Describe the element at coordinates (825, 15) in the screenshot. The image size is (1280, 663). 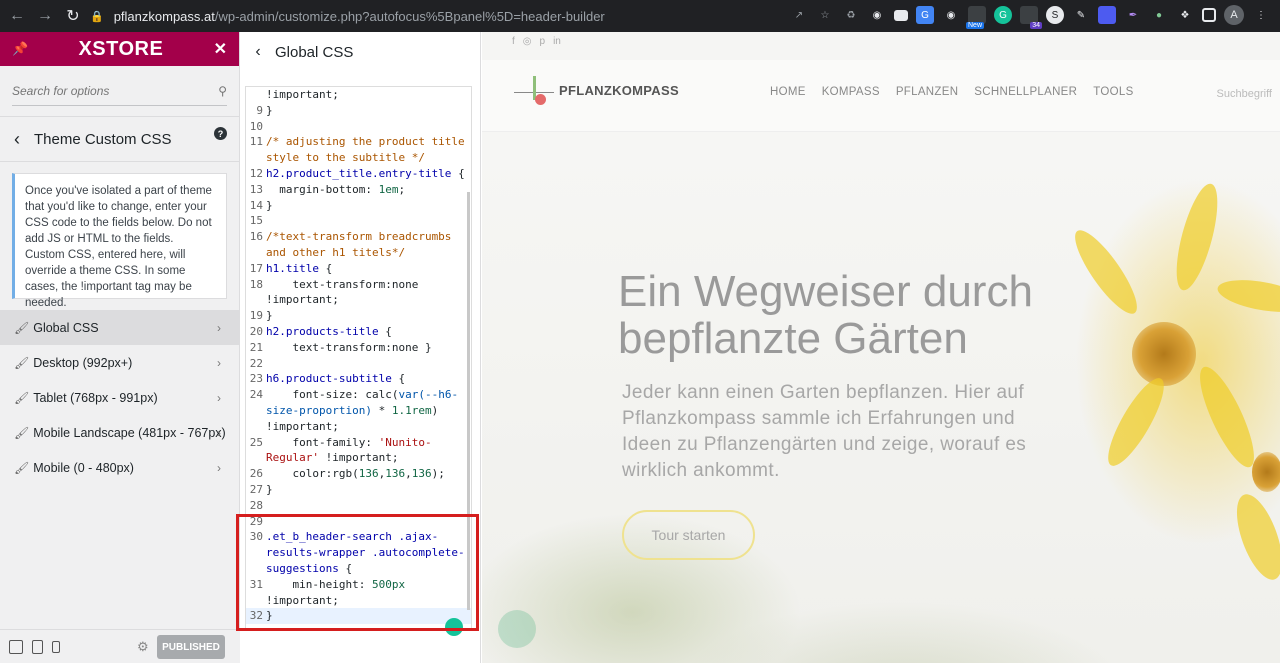
I see `bookmark-star-icon: ☆` at that location.